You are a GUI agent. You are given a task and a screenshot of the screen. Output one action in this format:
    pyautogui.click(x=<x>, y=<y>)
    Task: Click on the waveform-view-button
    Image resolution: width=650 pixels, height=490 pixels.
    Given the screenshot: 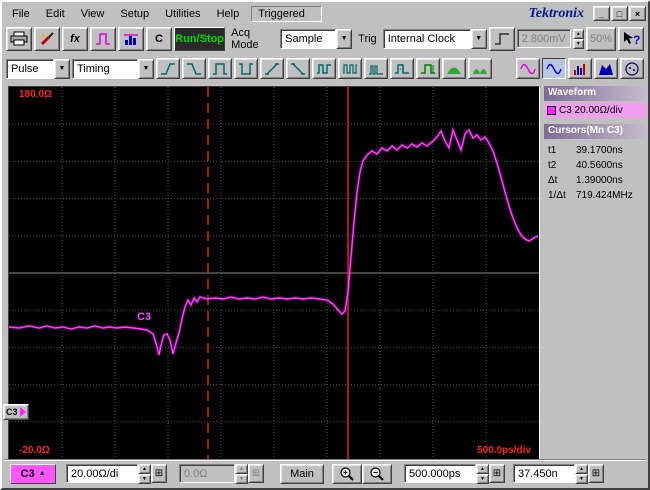 What is the action you would take?
    pyautogui.click(x=554, y=68)
    